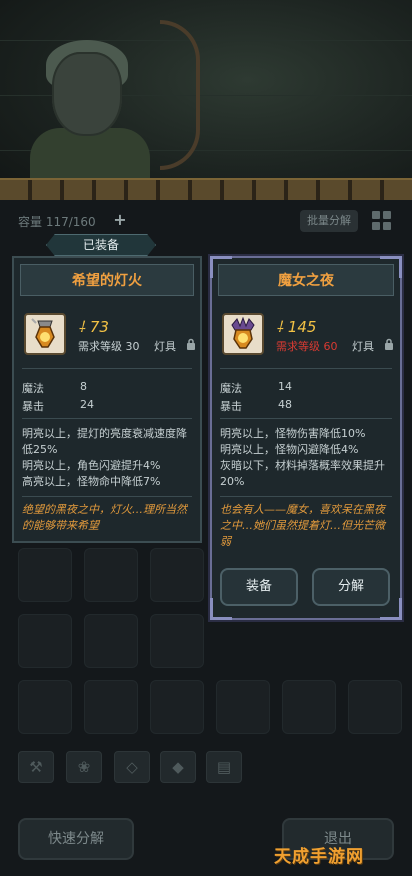 The height and width of the screenshot is (876, 412). Describe the element at coordinates (45, 334) in the screenshot. I see `lantern-icon` at that location.